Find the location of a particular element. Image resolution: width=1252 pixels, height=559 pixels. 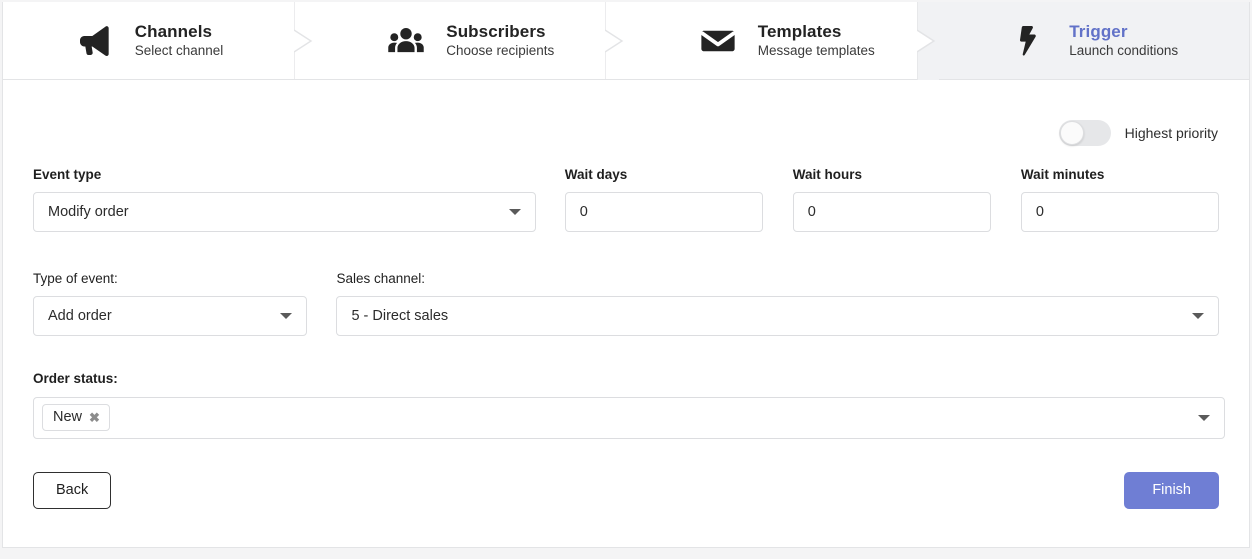

field-wait-minutes: Wait minutes 0 is located at coordinates (1120, 200).